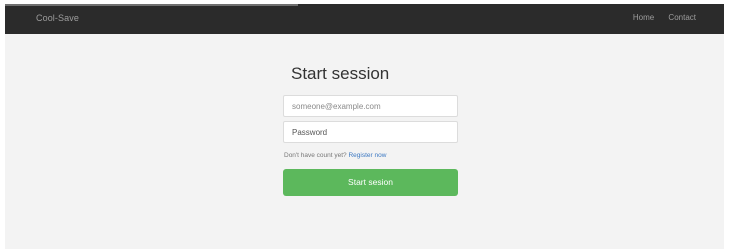  I want to click on password-field: Password, so click(370, 132).